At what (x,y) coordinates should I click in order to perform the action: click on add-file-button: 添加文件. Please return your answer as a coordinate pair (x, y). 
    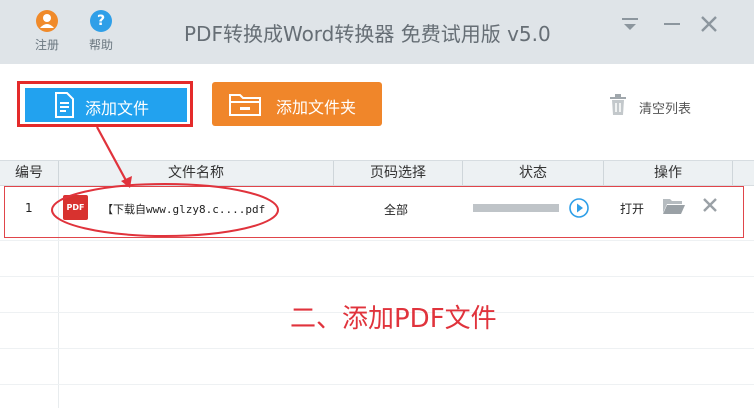
    Looking at the image, I should click on (106, 105).